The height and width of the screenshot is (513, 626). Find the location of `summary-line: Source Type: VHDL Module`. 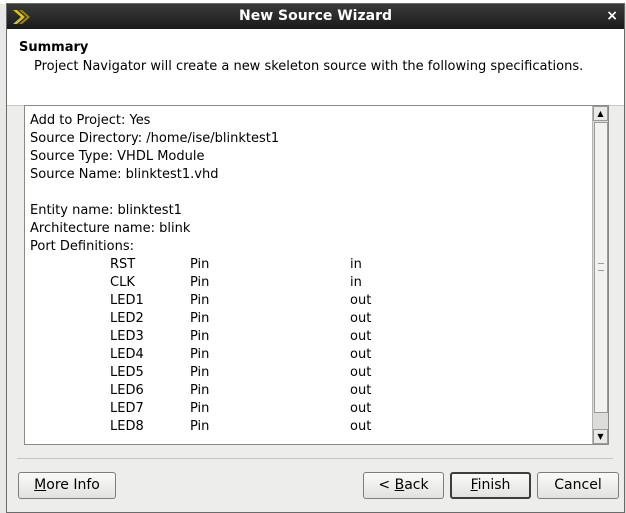

summary-line: Source Type: VHDL Module is located at coordinates (117, 156).